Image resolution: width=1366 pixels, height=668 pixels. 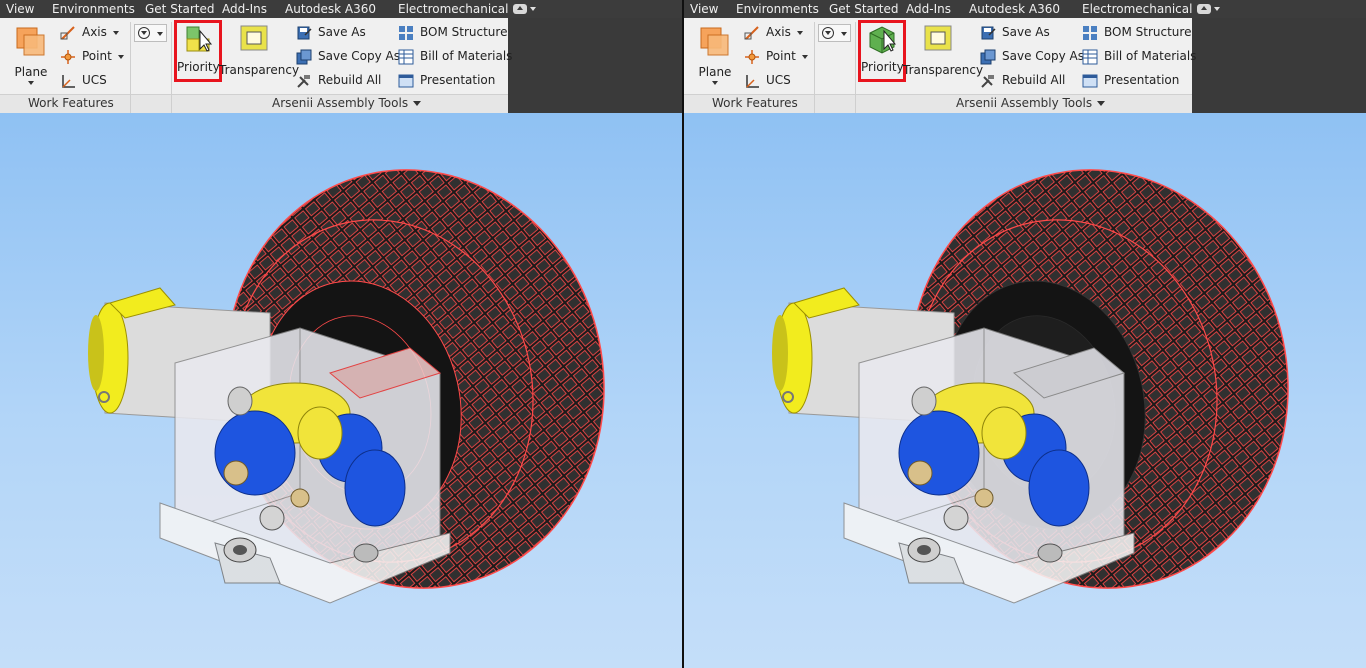 I want to click on plane-icon, so click(x=30, y=41).